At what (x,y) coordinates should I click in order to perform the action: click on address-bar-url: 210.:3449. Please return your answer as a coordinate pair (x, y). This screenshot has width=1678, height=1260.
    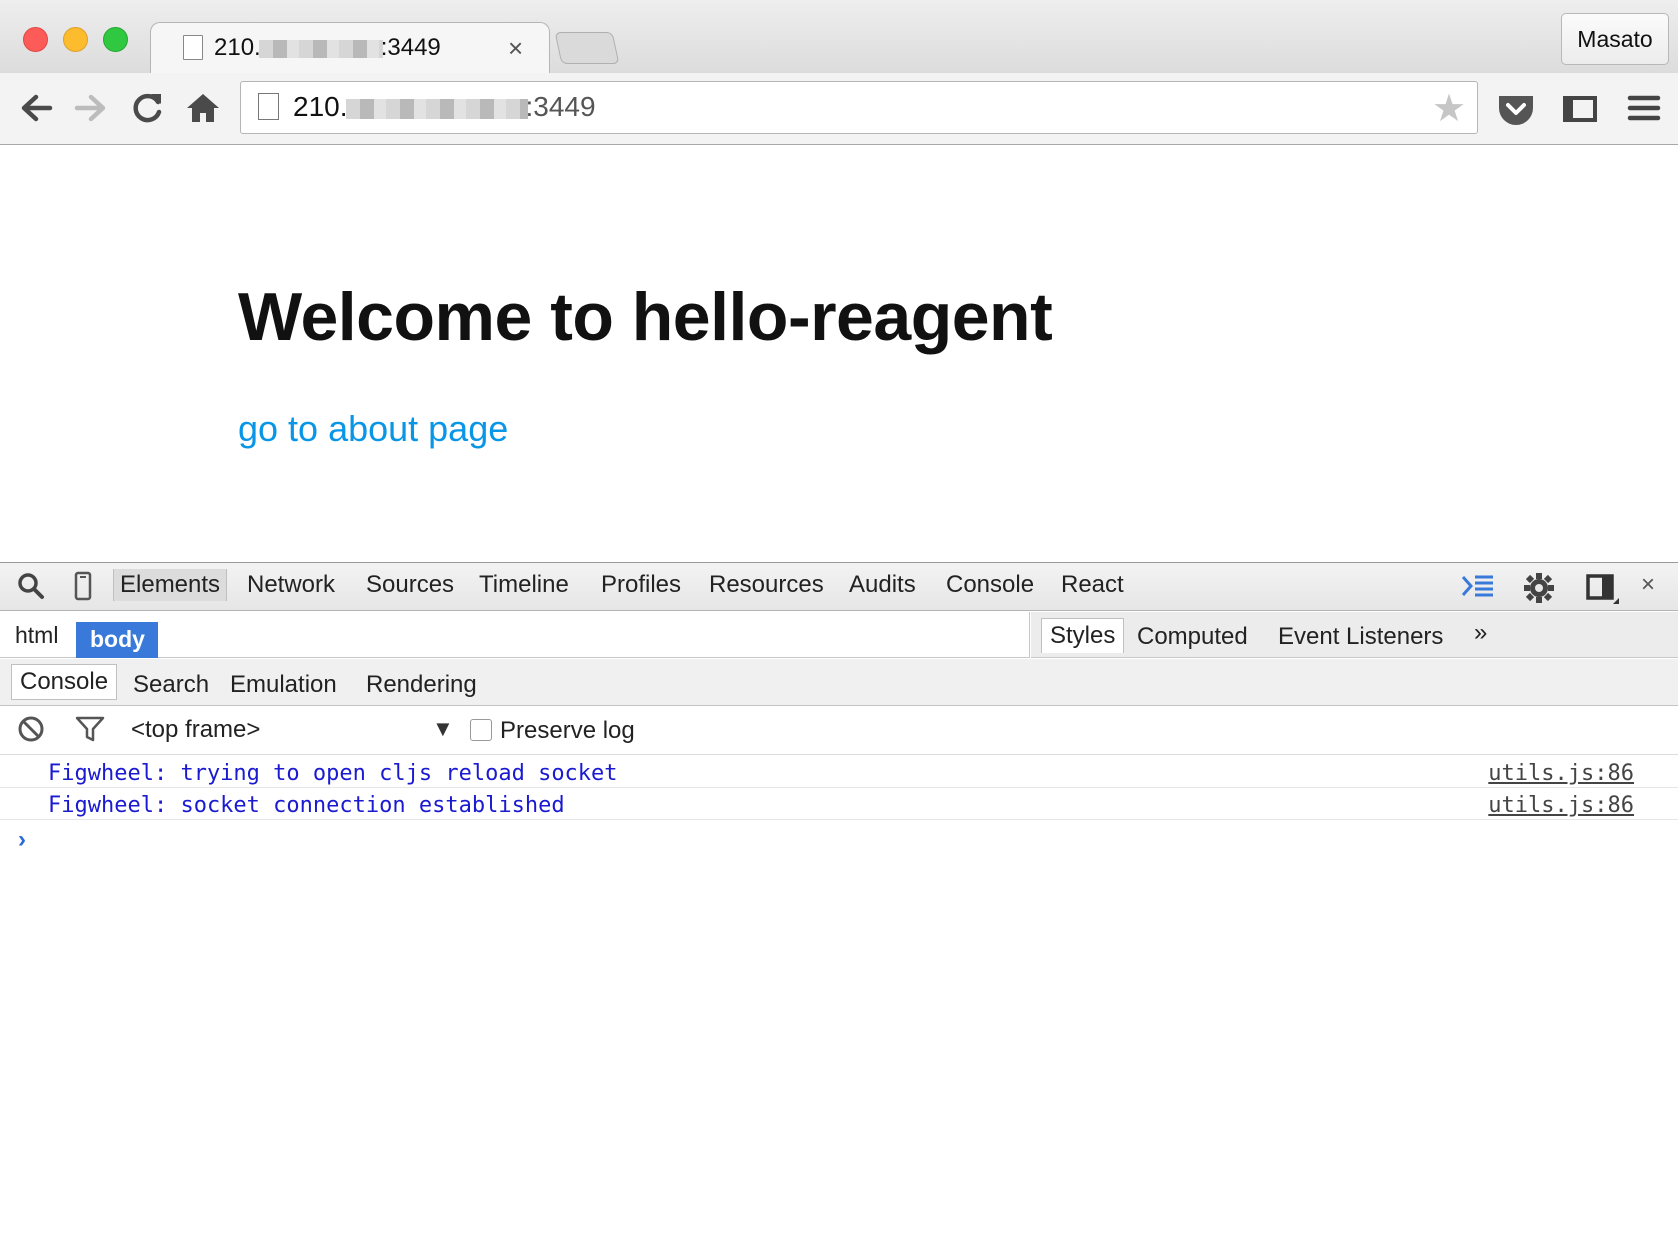
    Looking at the image, I should click on (444, 107).